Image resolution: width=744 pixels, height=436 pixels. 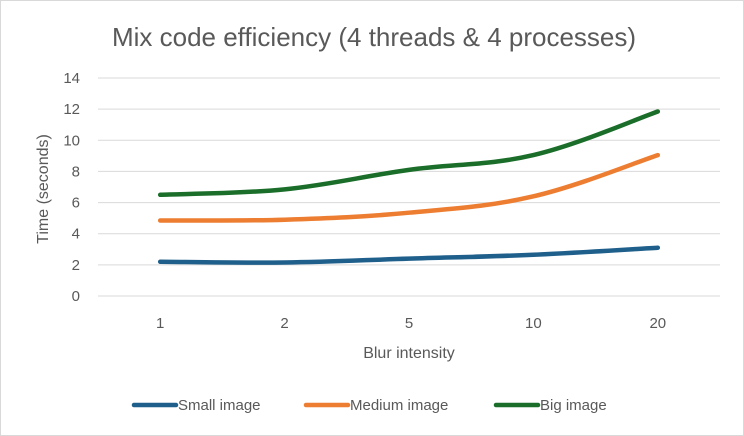 What do you see at coordinates (71, 109) in the screenshot?
I see `y-tick-label: 12` at bounding box center [71, 109].